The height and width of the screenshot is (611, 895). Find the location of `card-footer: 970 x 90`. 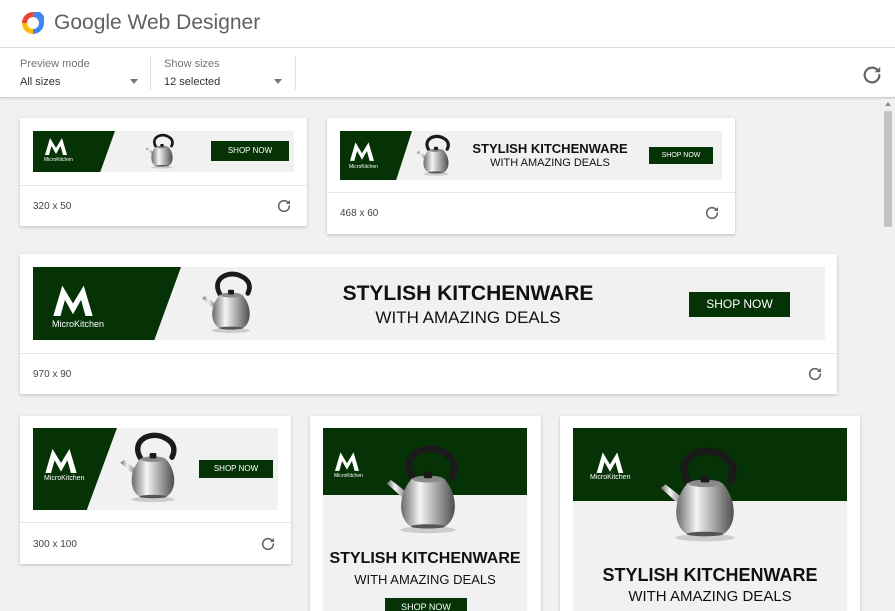

card-footer: 970 x 90 is located at coordinates (428, 373).